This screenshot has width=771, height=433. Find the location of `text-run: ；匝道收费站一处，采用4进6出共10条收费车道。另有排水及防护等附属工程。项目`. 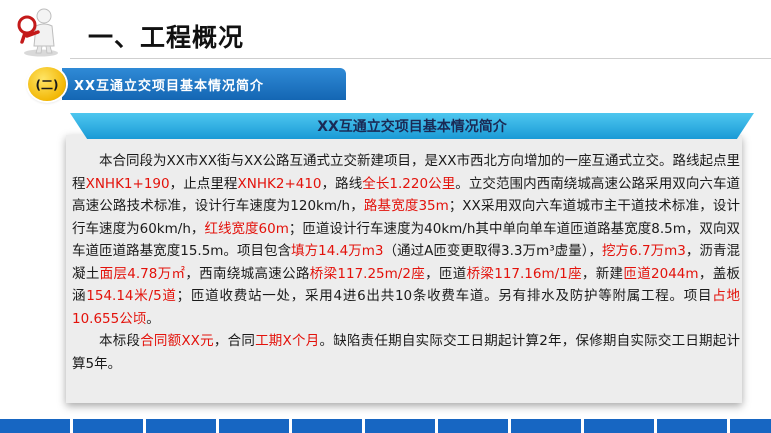

text-run: ；匝道收费站一处，采用4进6出共10条收费车道。另有排水及防护等附属工程。项目 is located at coordinates (444, 296).